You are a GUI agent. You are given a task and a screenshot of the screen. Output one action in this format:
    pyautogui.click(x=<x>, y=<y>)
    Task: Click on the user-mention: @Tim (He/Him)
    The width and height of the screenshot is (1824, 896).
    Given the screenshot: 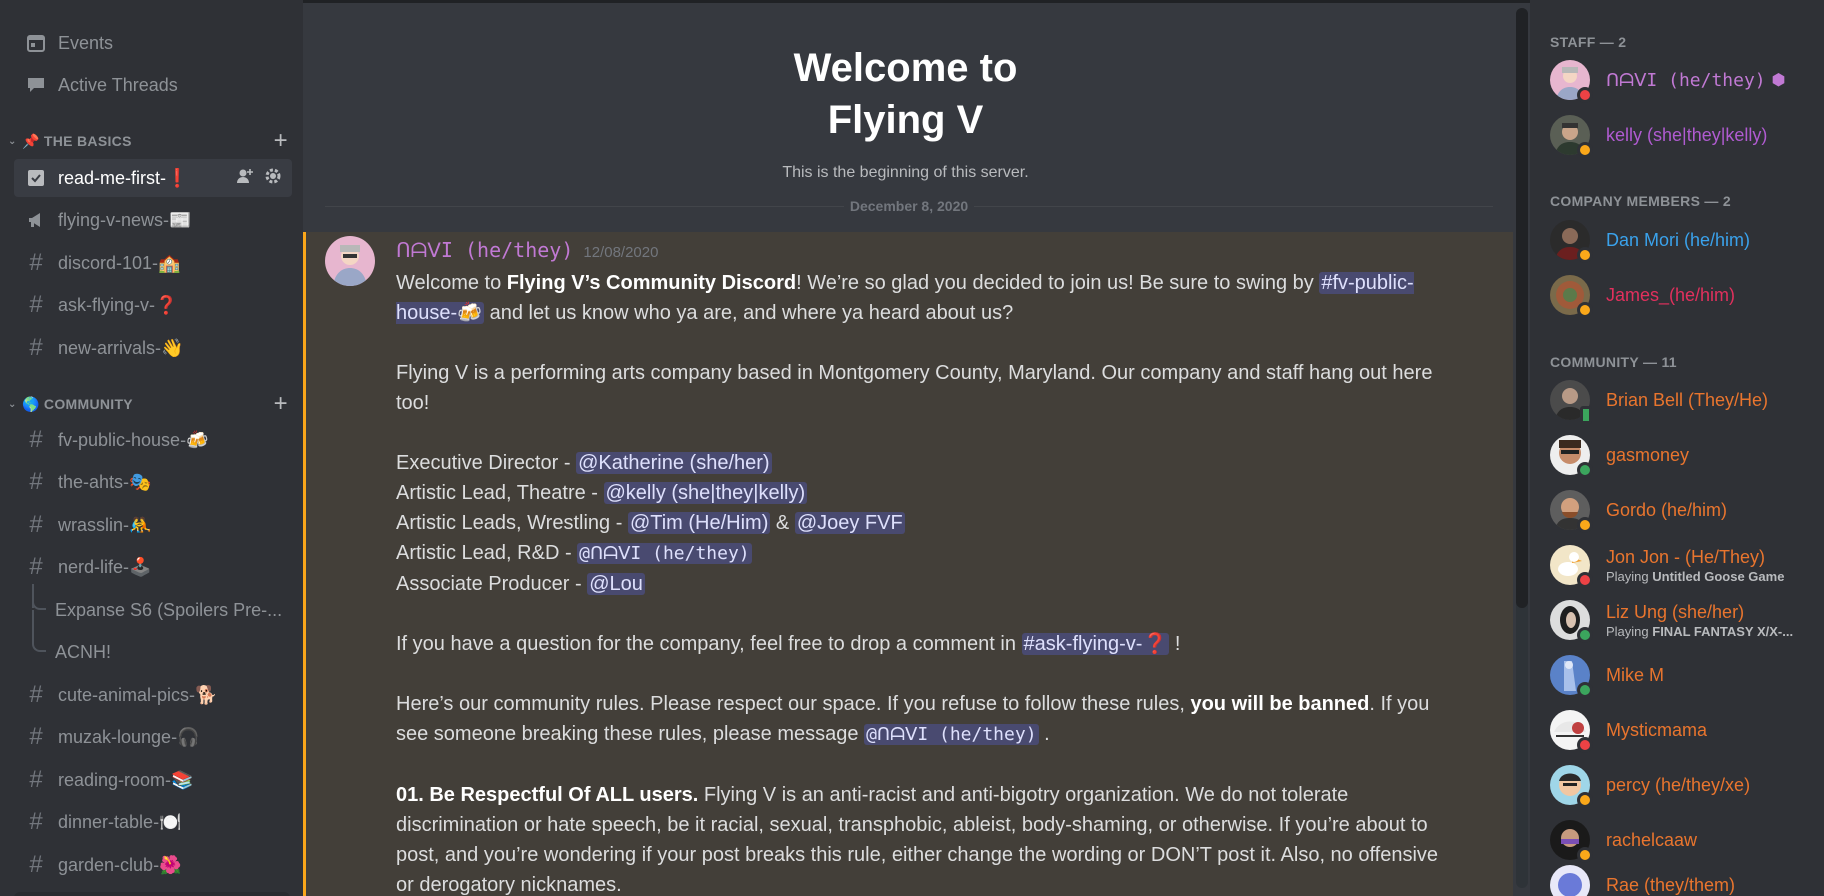 What is the action you would take?
    pyautogui.click(x=699, y=523)
    